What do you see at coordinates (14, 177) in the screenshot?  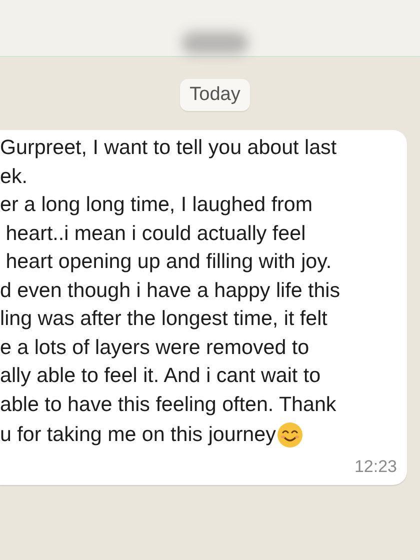 I see `message-line: ek.` at bounding box center [14, 177].